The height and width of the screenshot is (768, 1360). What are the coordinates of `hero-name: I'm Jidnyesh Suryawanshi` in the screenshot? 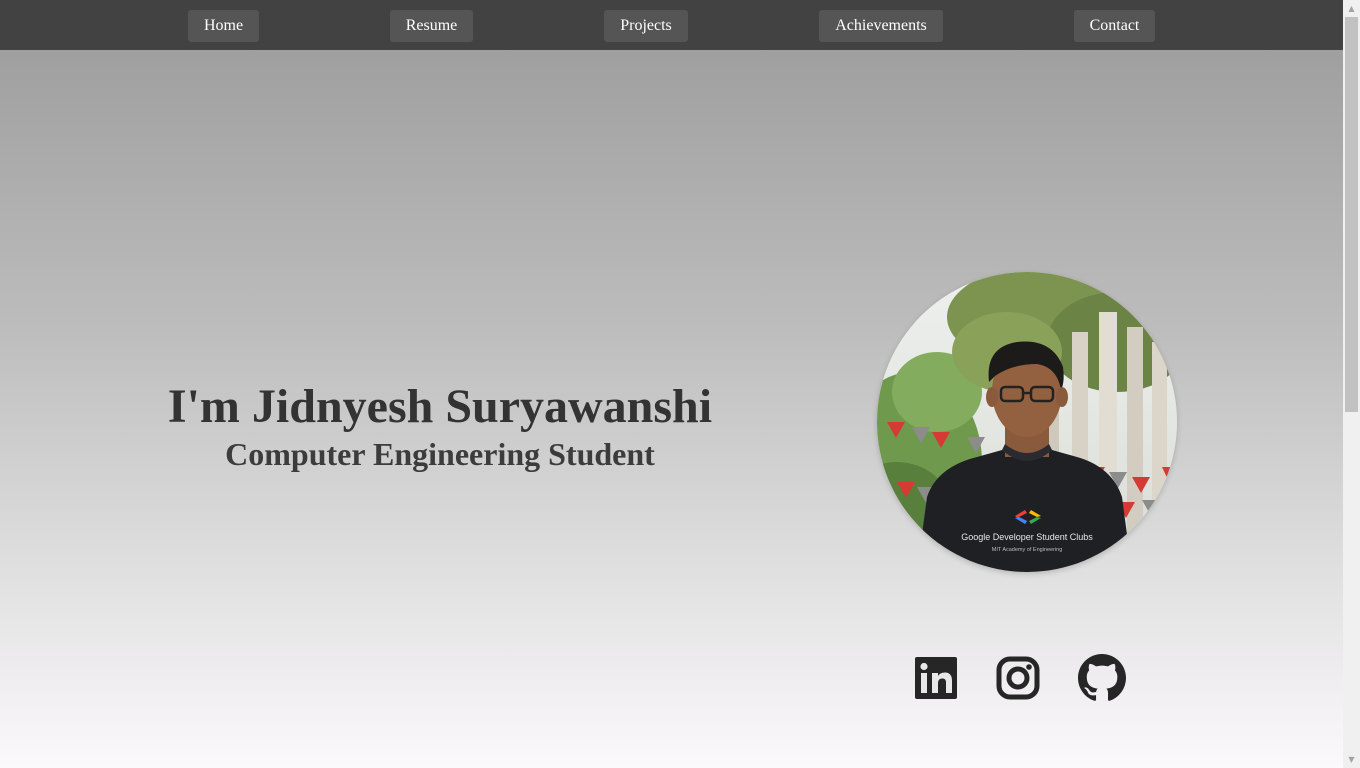 It's located at (440, 406).